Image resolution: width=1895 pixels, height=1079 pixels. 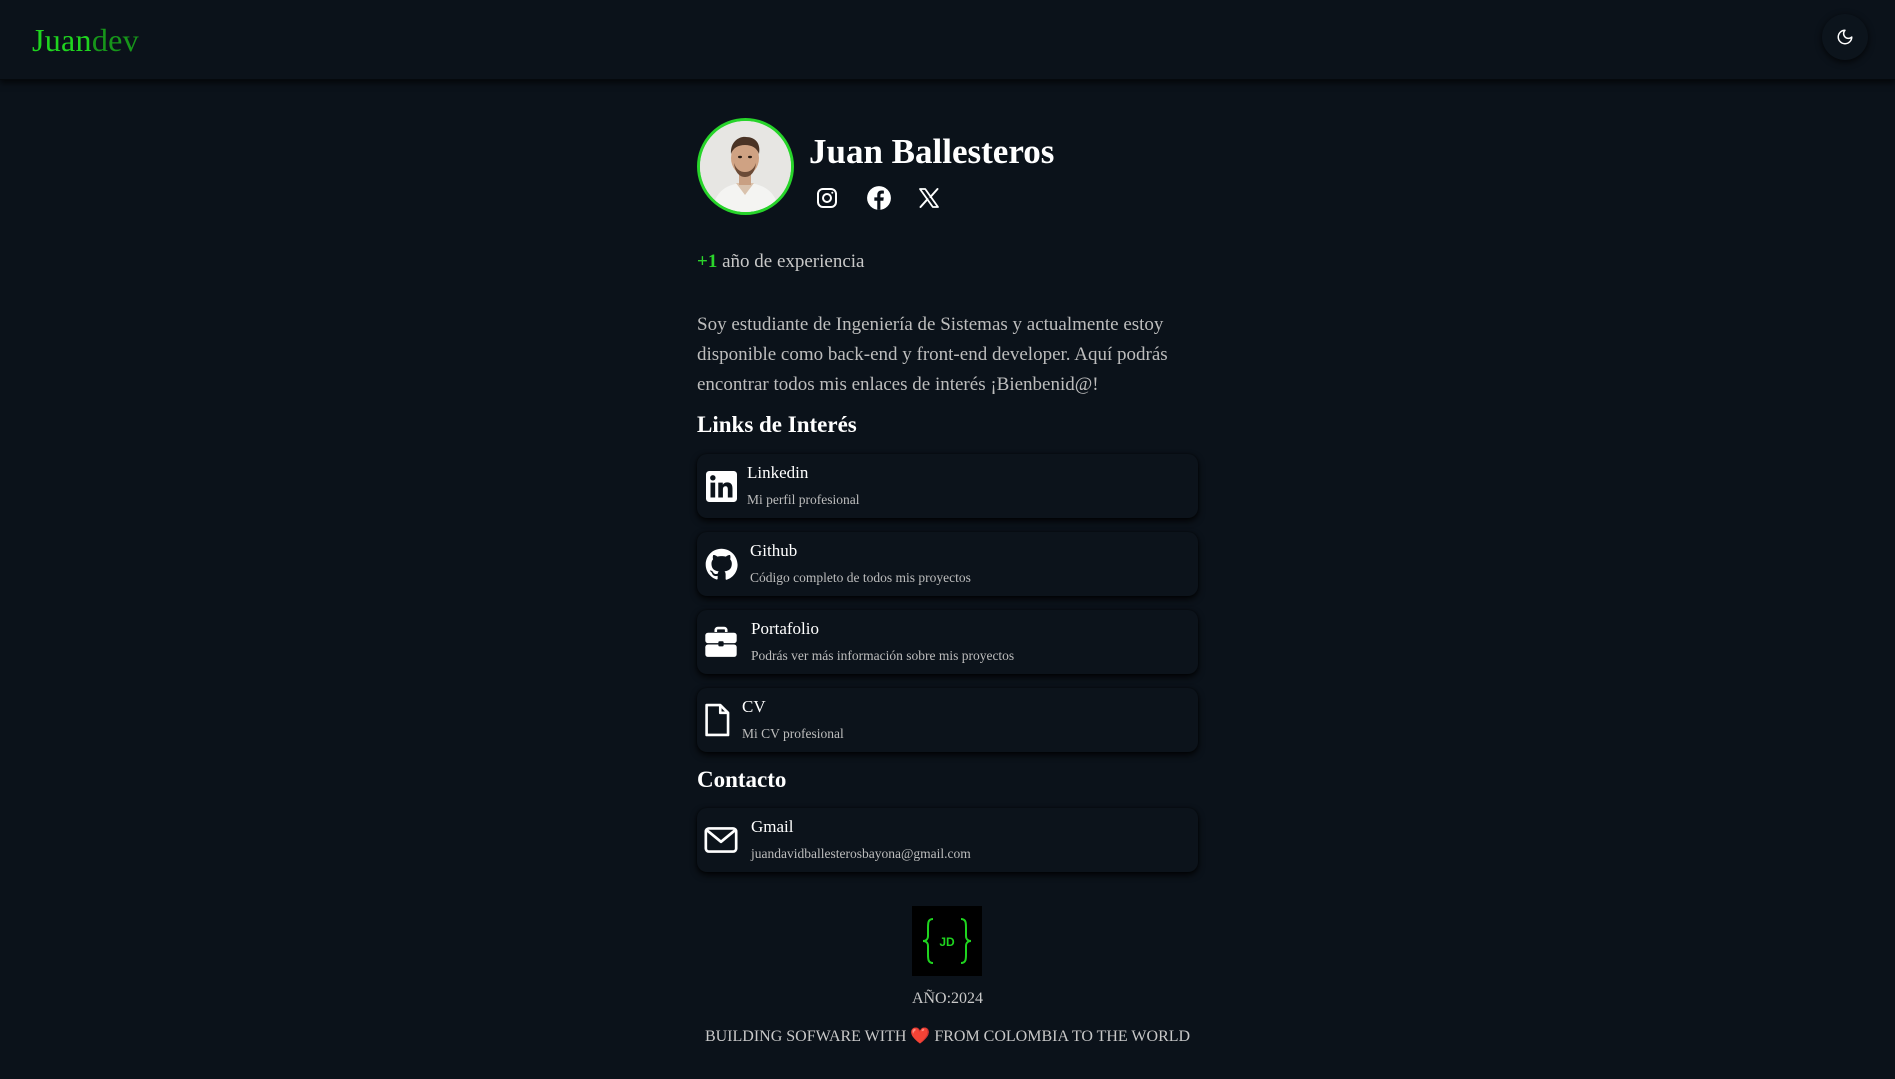 I want to click on link-title: Linkedin, so click(x=778, y=472).